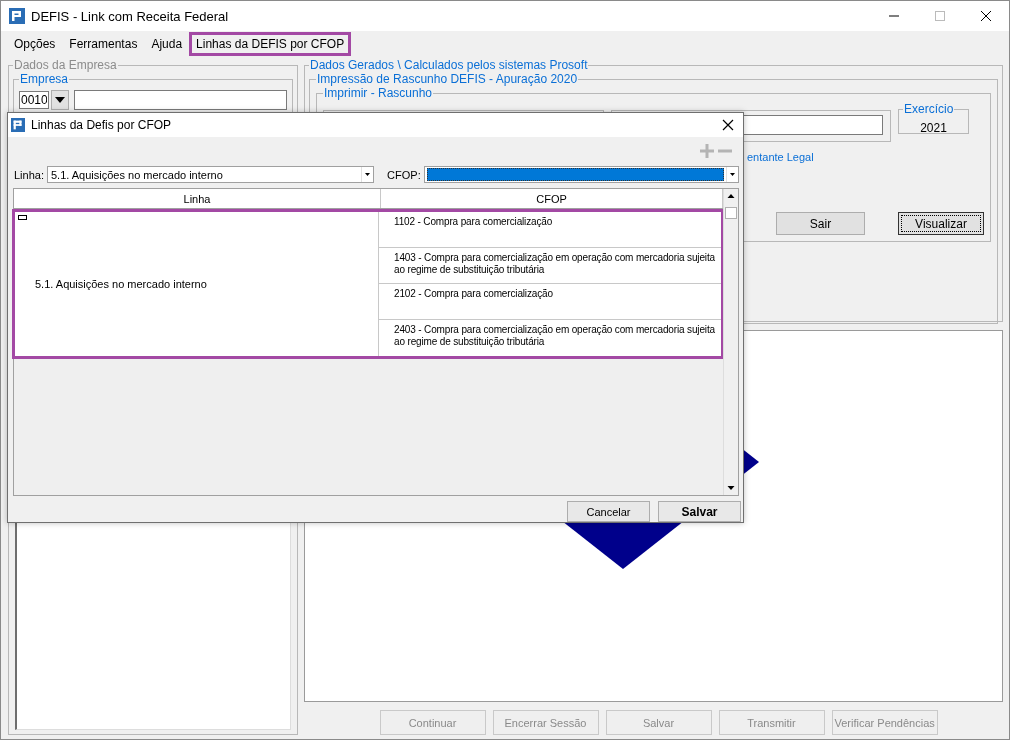 This screenshot has height=740, width=1010. What do you see at coordinates (167, 43) in the screenshot?
I see `menu-item: Ajuda` at bounding box center [167, 43].